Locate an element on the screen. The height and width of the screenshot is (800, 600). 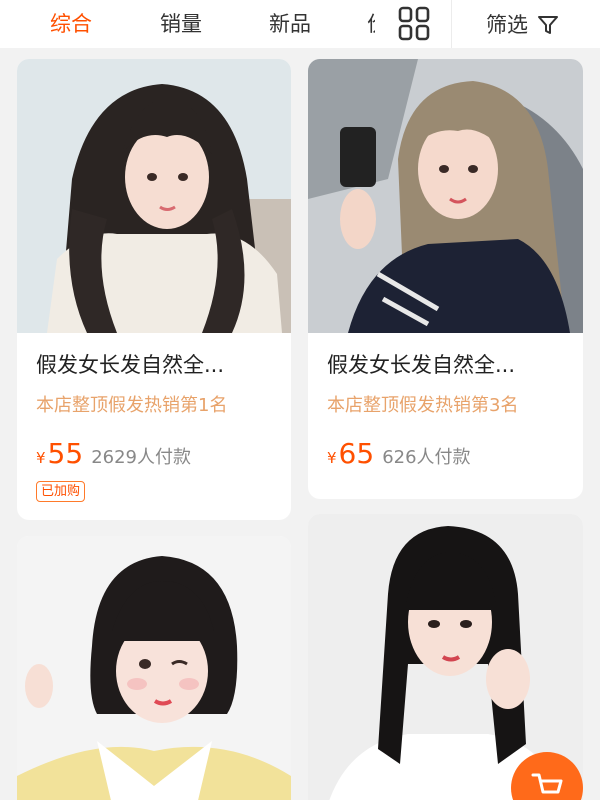
price-row: ¥55 2629人付款 is located at coordinates (113, 454).